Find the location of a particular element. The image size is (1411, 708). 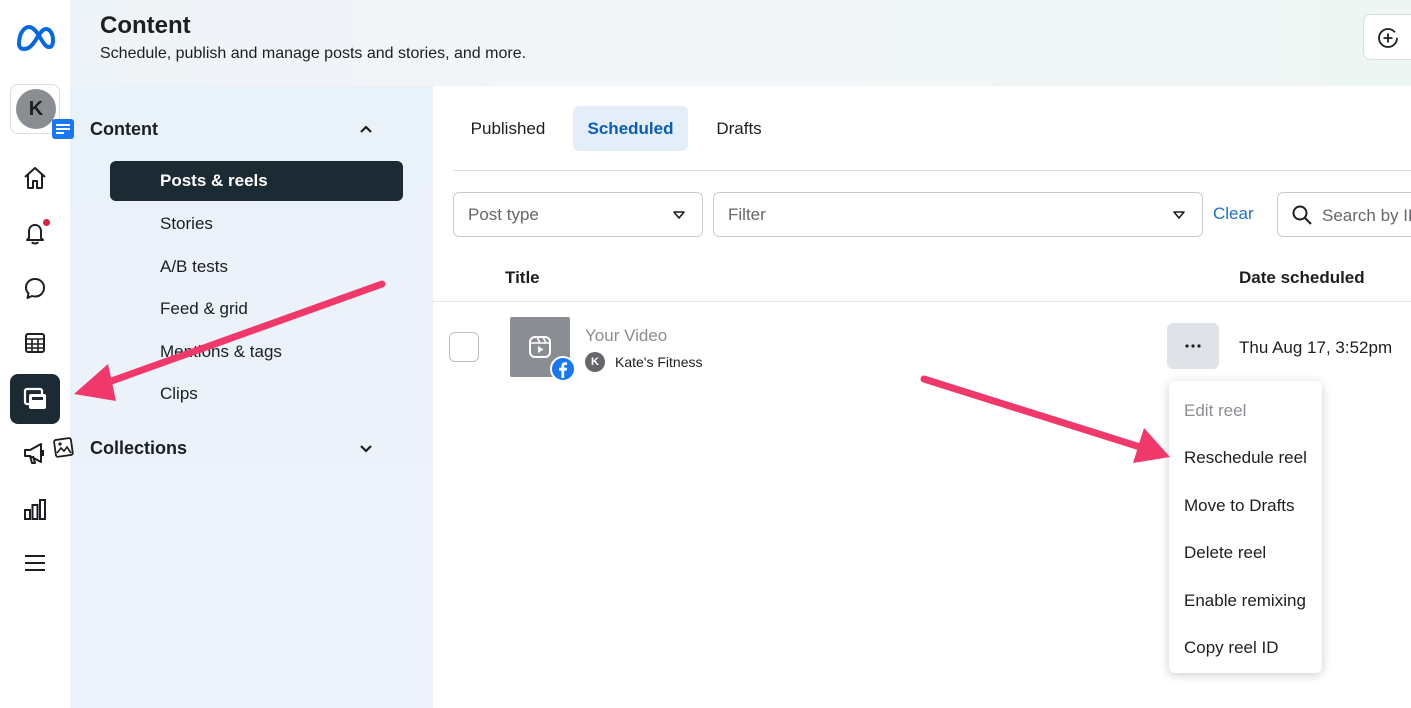

sidebar-item-posts-reels: Posts & reels is located at coordinates (256, 181).